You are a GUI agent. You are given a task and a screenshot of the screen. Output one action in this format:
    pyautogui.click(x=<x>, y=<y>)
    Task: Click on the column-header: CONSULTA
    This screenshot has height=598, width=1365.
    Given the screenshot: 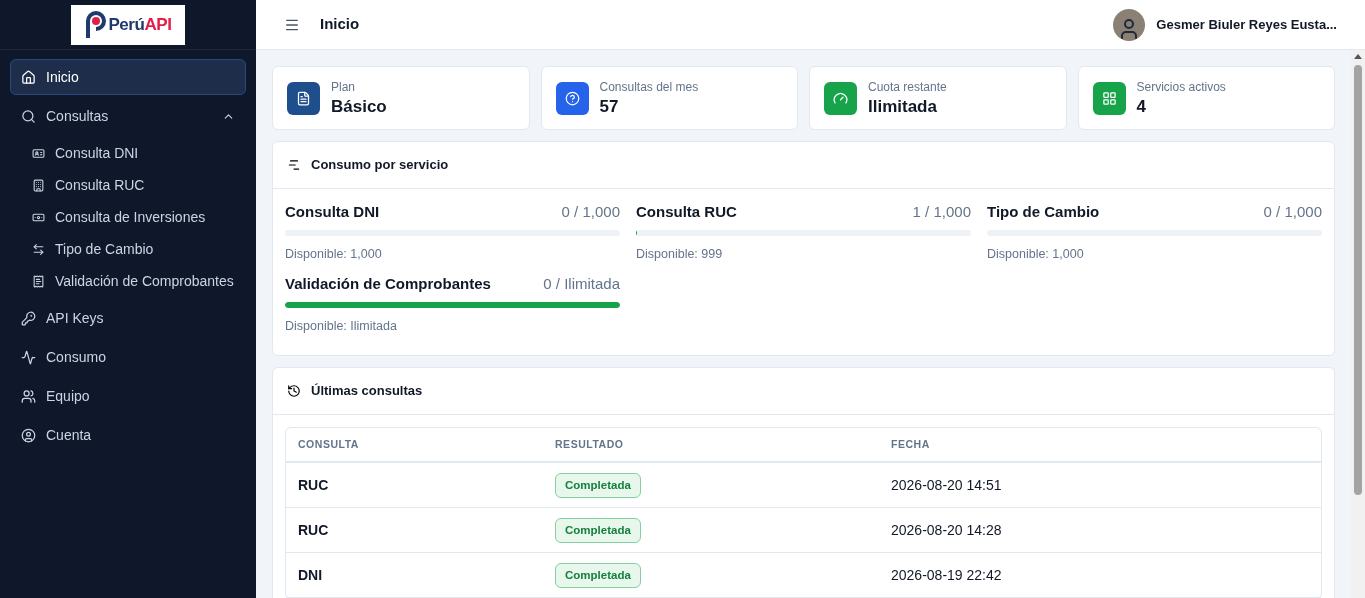 What is the action you would take?
    pyautogui.click(x=329, y=444)
    